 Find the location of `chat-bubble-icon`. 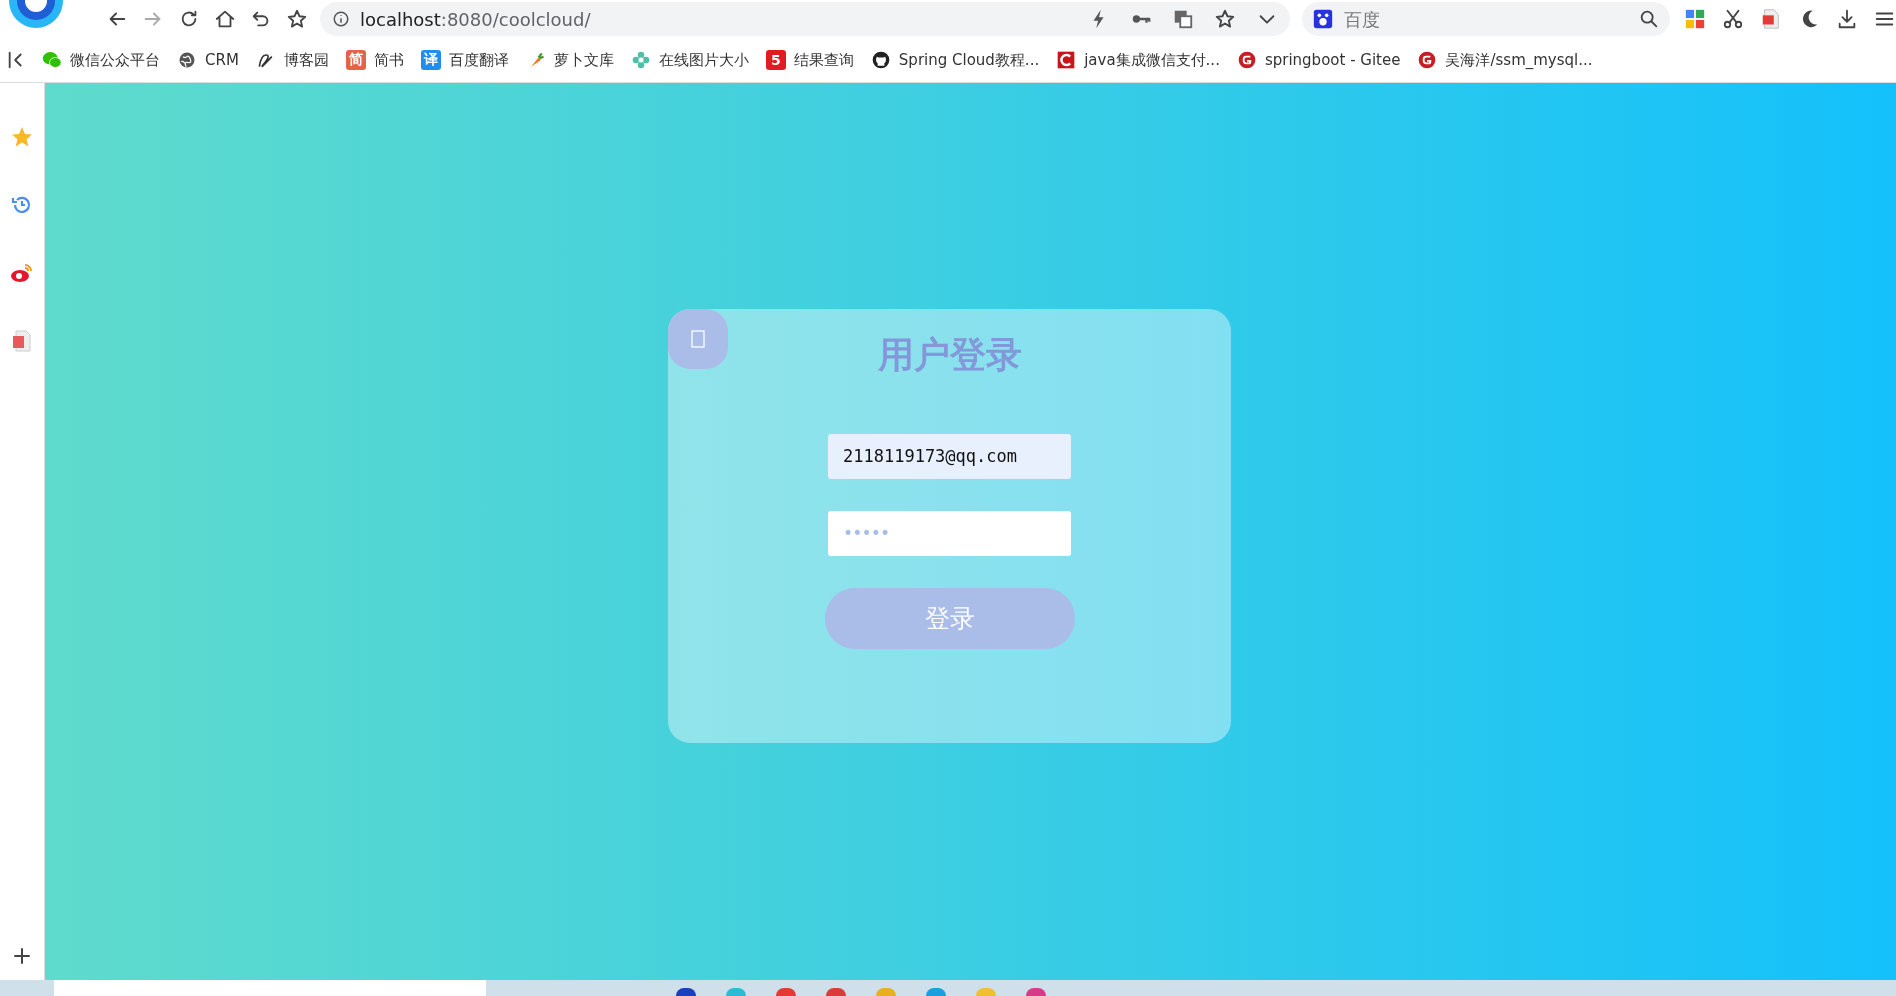

chat-bubble-icon is located at coordinates (52, 60).